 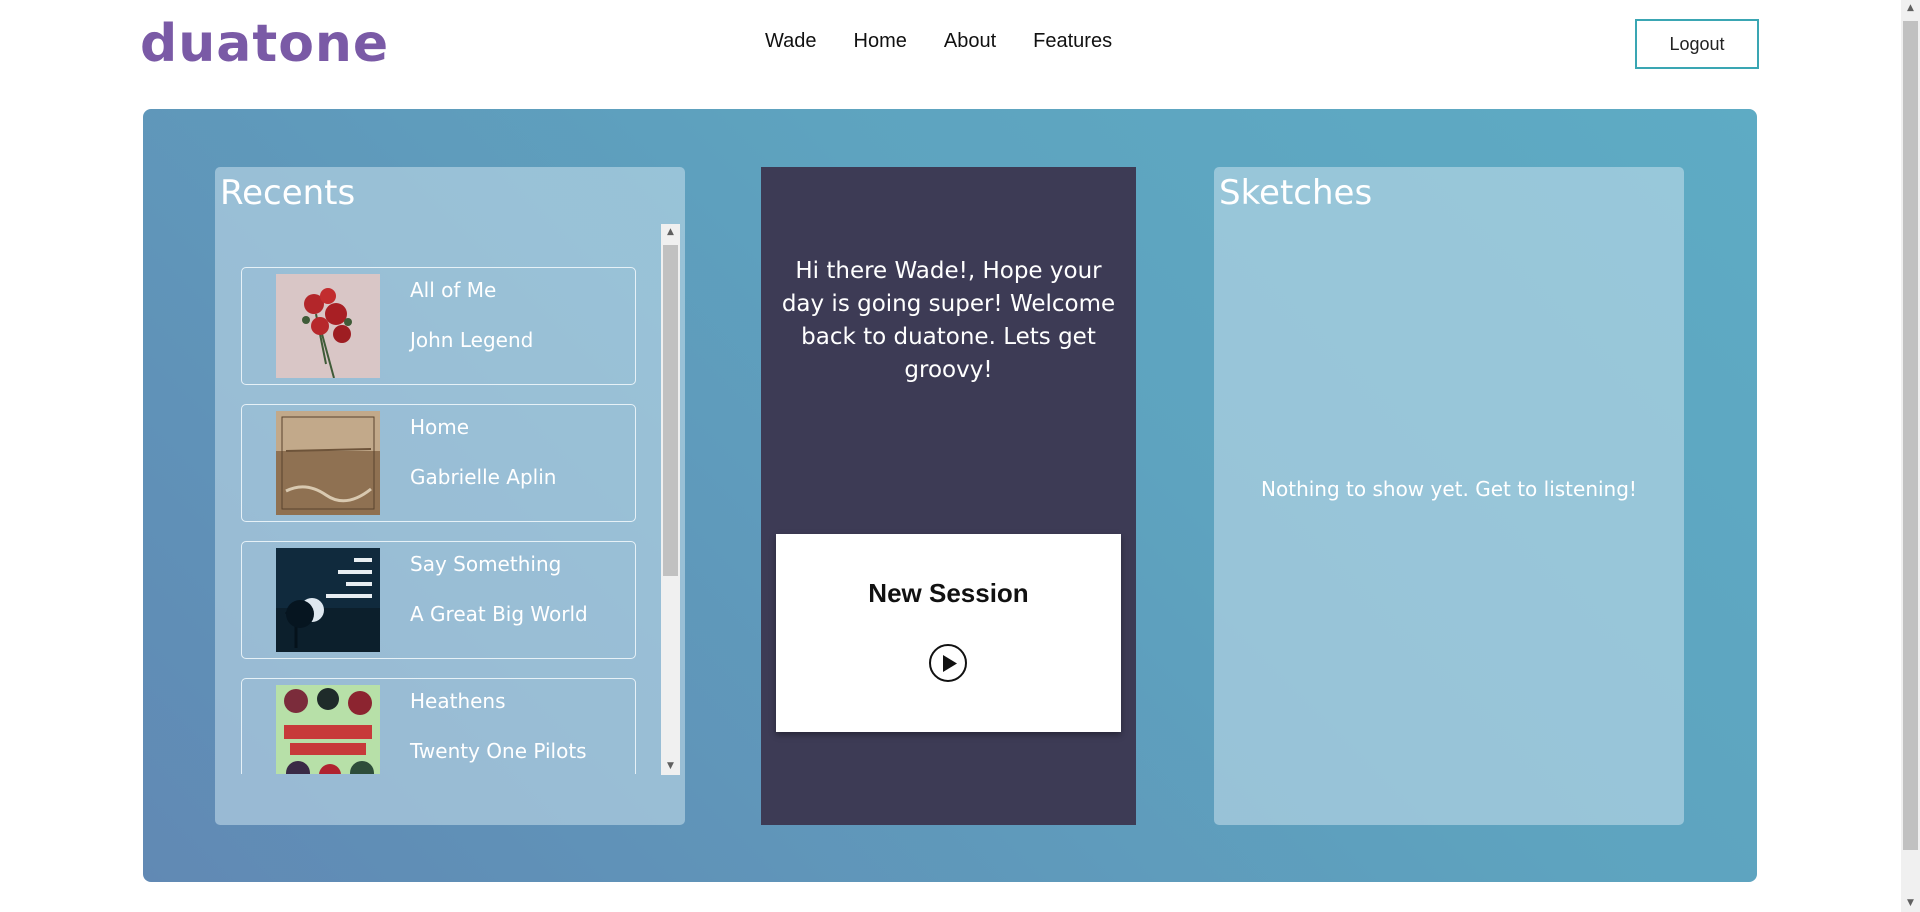 What do you see at coordinates (948, 633) in the screenshot?
I see `new-session-card: New Session` at bounding box center [948, 633].